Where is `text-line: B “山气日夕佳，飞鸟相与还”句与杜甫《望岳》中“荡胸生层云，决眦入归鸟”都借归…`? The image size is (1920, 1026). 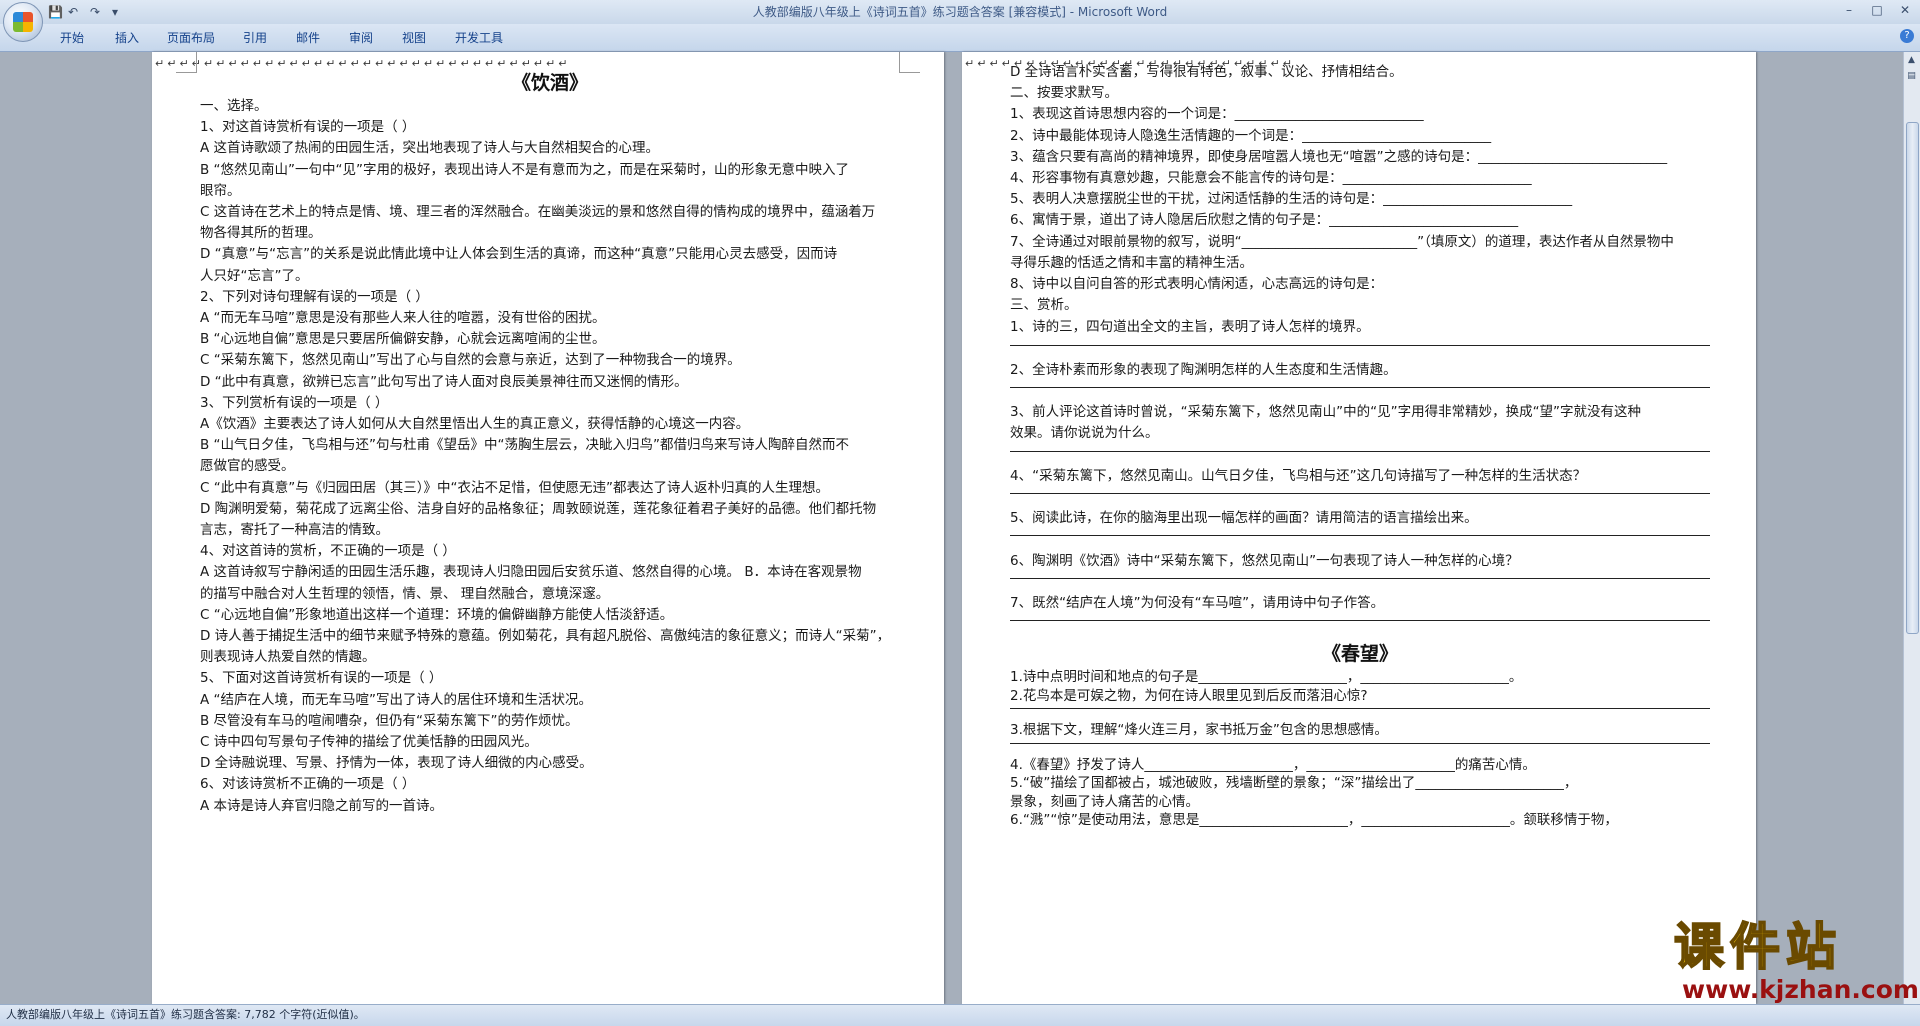 text-line: B “山气日夕佳，飞鸟相与还”句与杜甫《望岳》中“荡胸生层云，决眦入归鸟”都借归… is located at coordinates (525, 445).